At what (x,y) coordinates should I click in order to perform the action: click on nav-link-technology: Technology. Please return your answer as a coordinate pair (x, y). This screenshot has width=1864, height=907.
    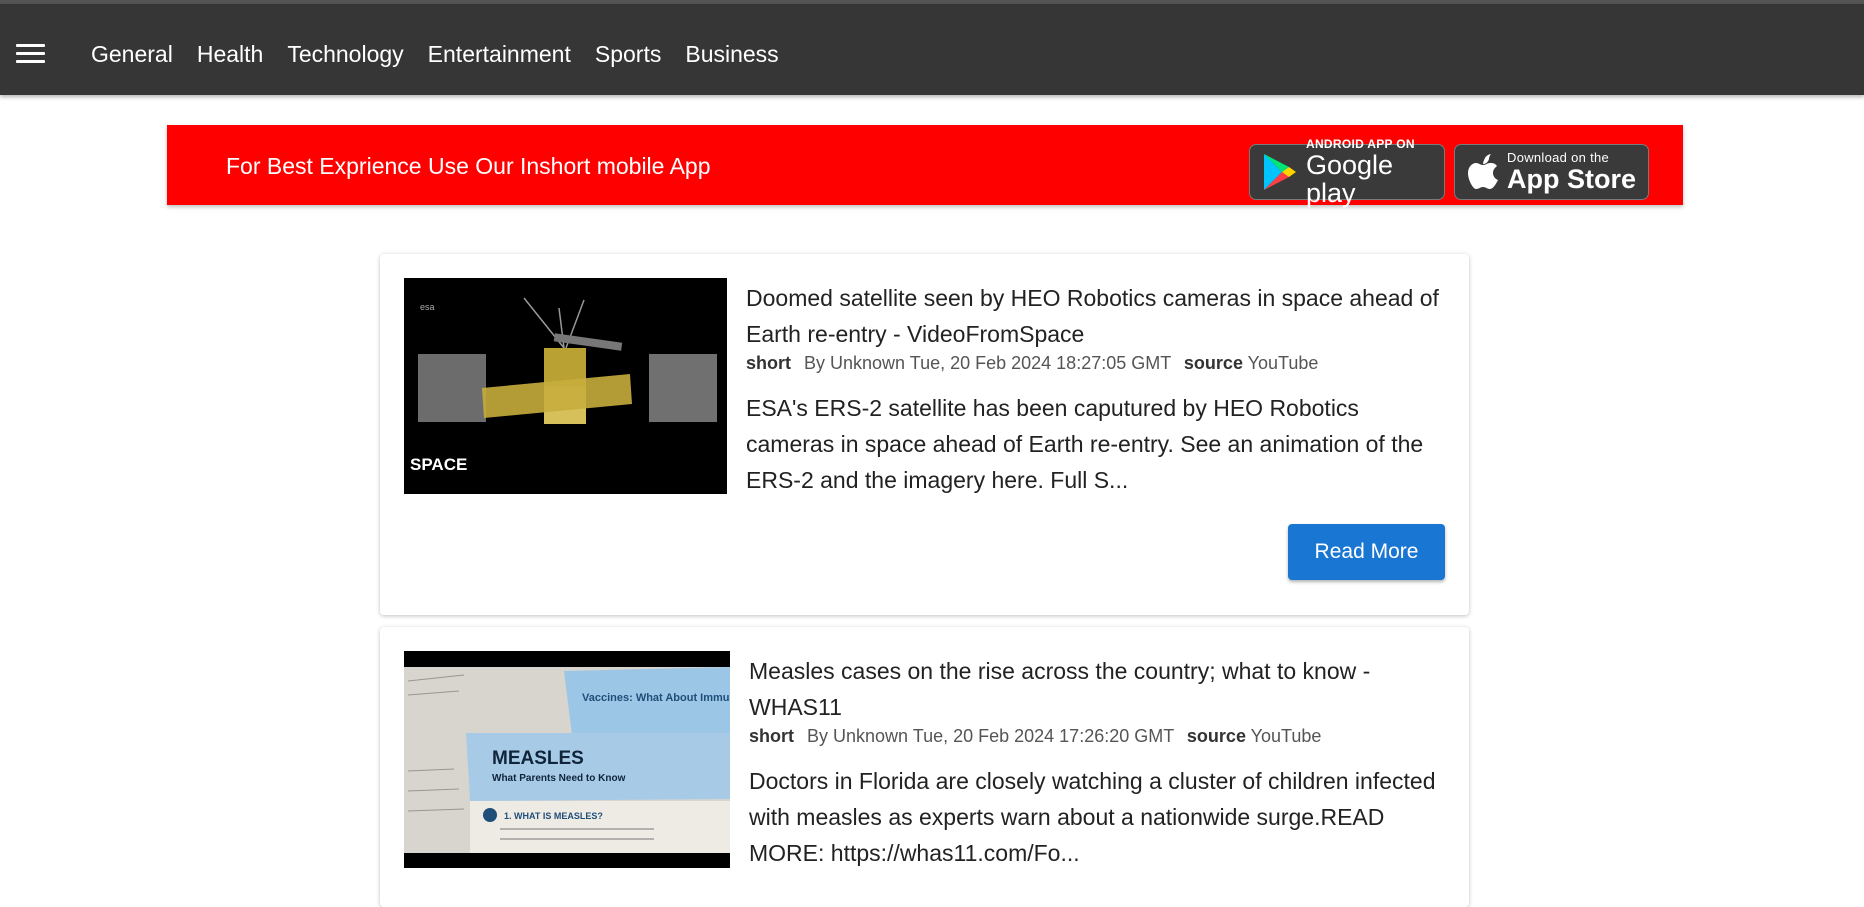
    Looking at the image, I should click on (345, 54).